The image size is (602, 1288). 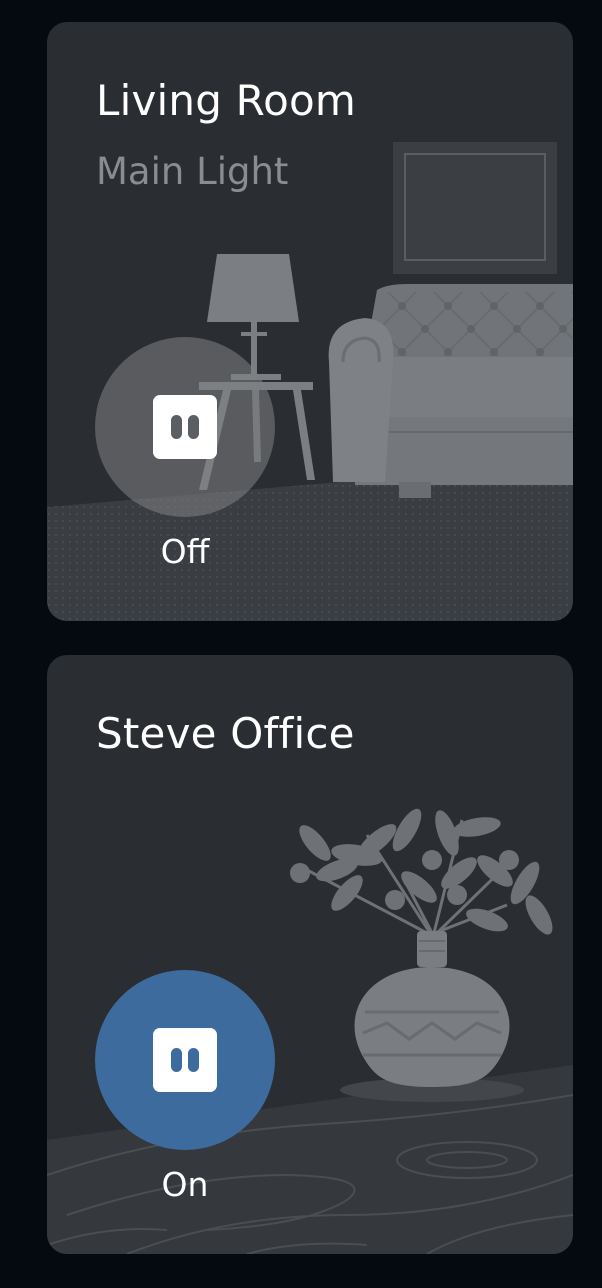 What do you see at coordinates (185, 1184) in the screenshot?
I see `device-state-label: On` at bounding box center [185, 1184].